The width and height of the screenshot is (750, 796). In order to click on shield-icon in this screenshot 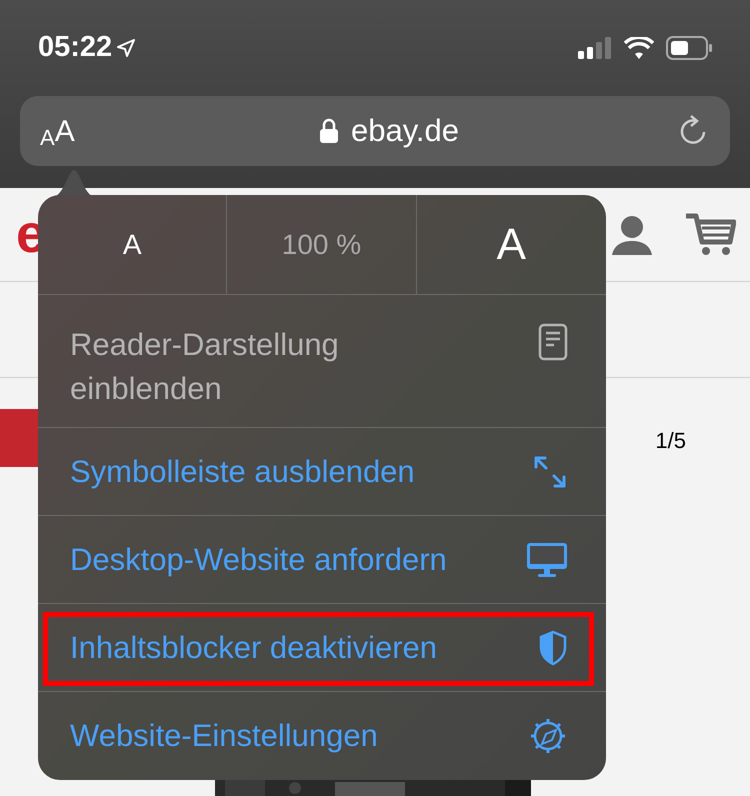, I will do `click(553, 648)`.